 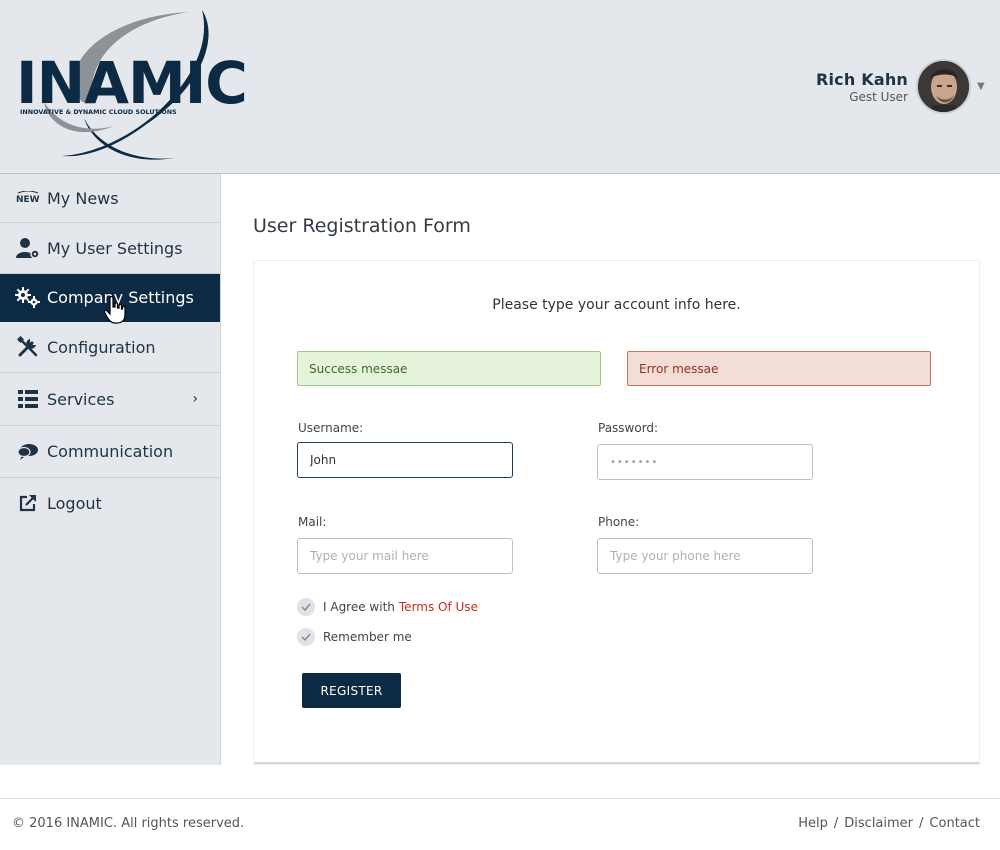 I want to click on logo-text: INAMIC, so click(x=131, y=83).